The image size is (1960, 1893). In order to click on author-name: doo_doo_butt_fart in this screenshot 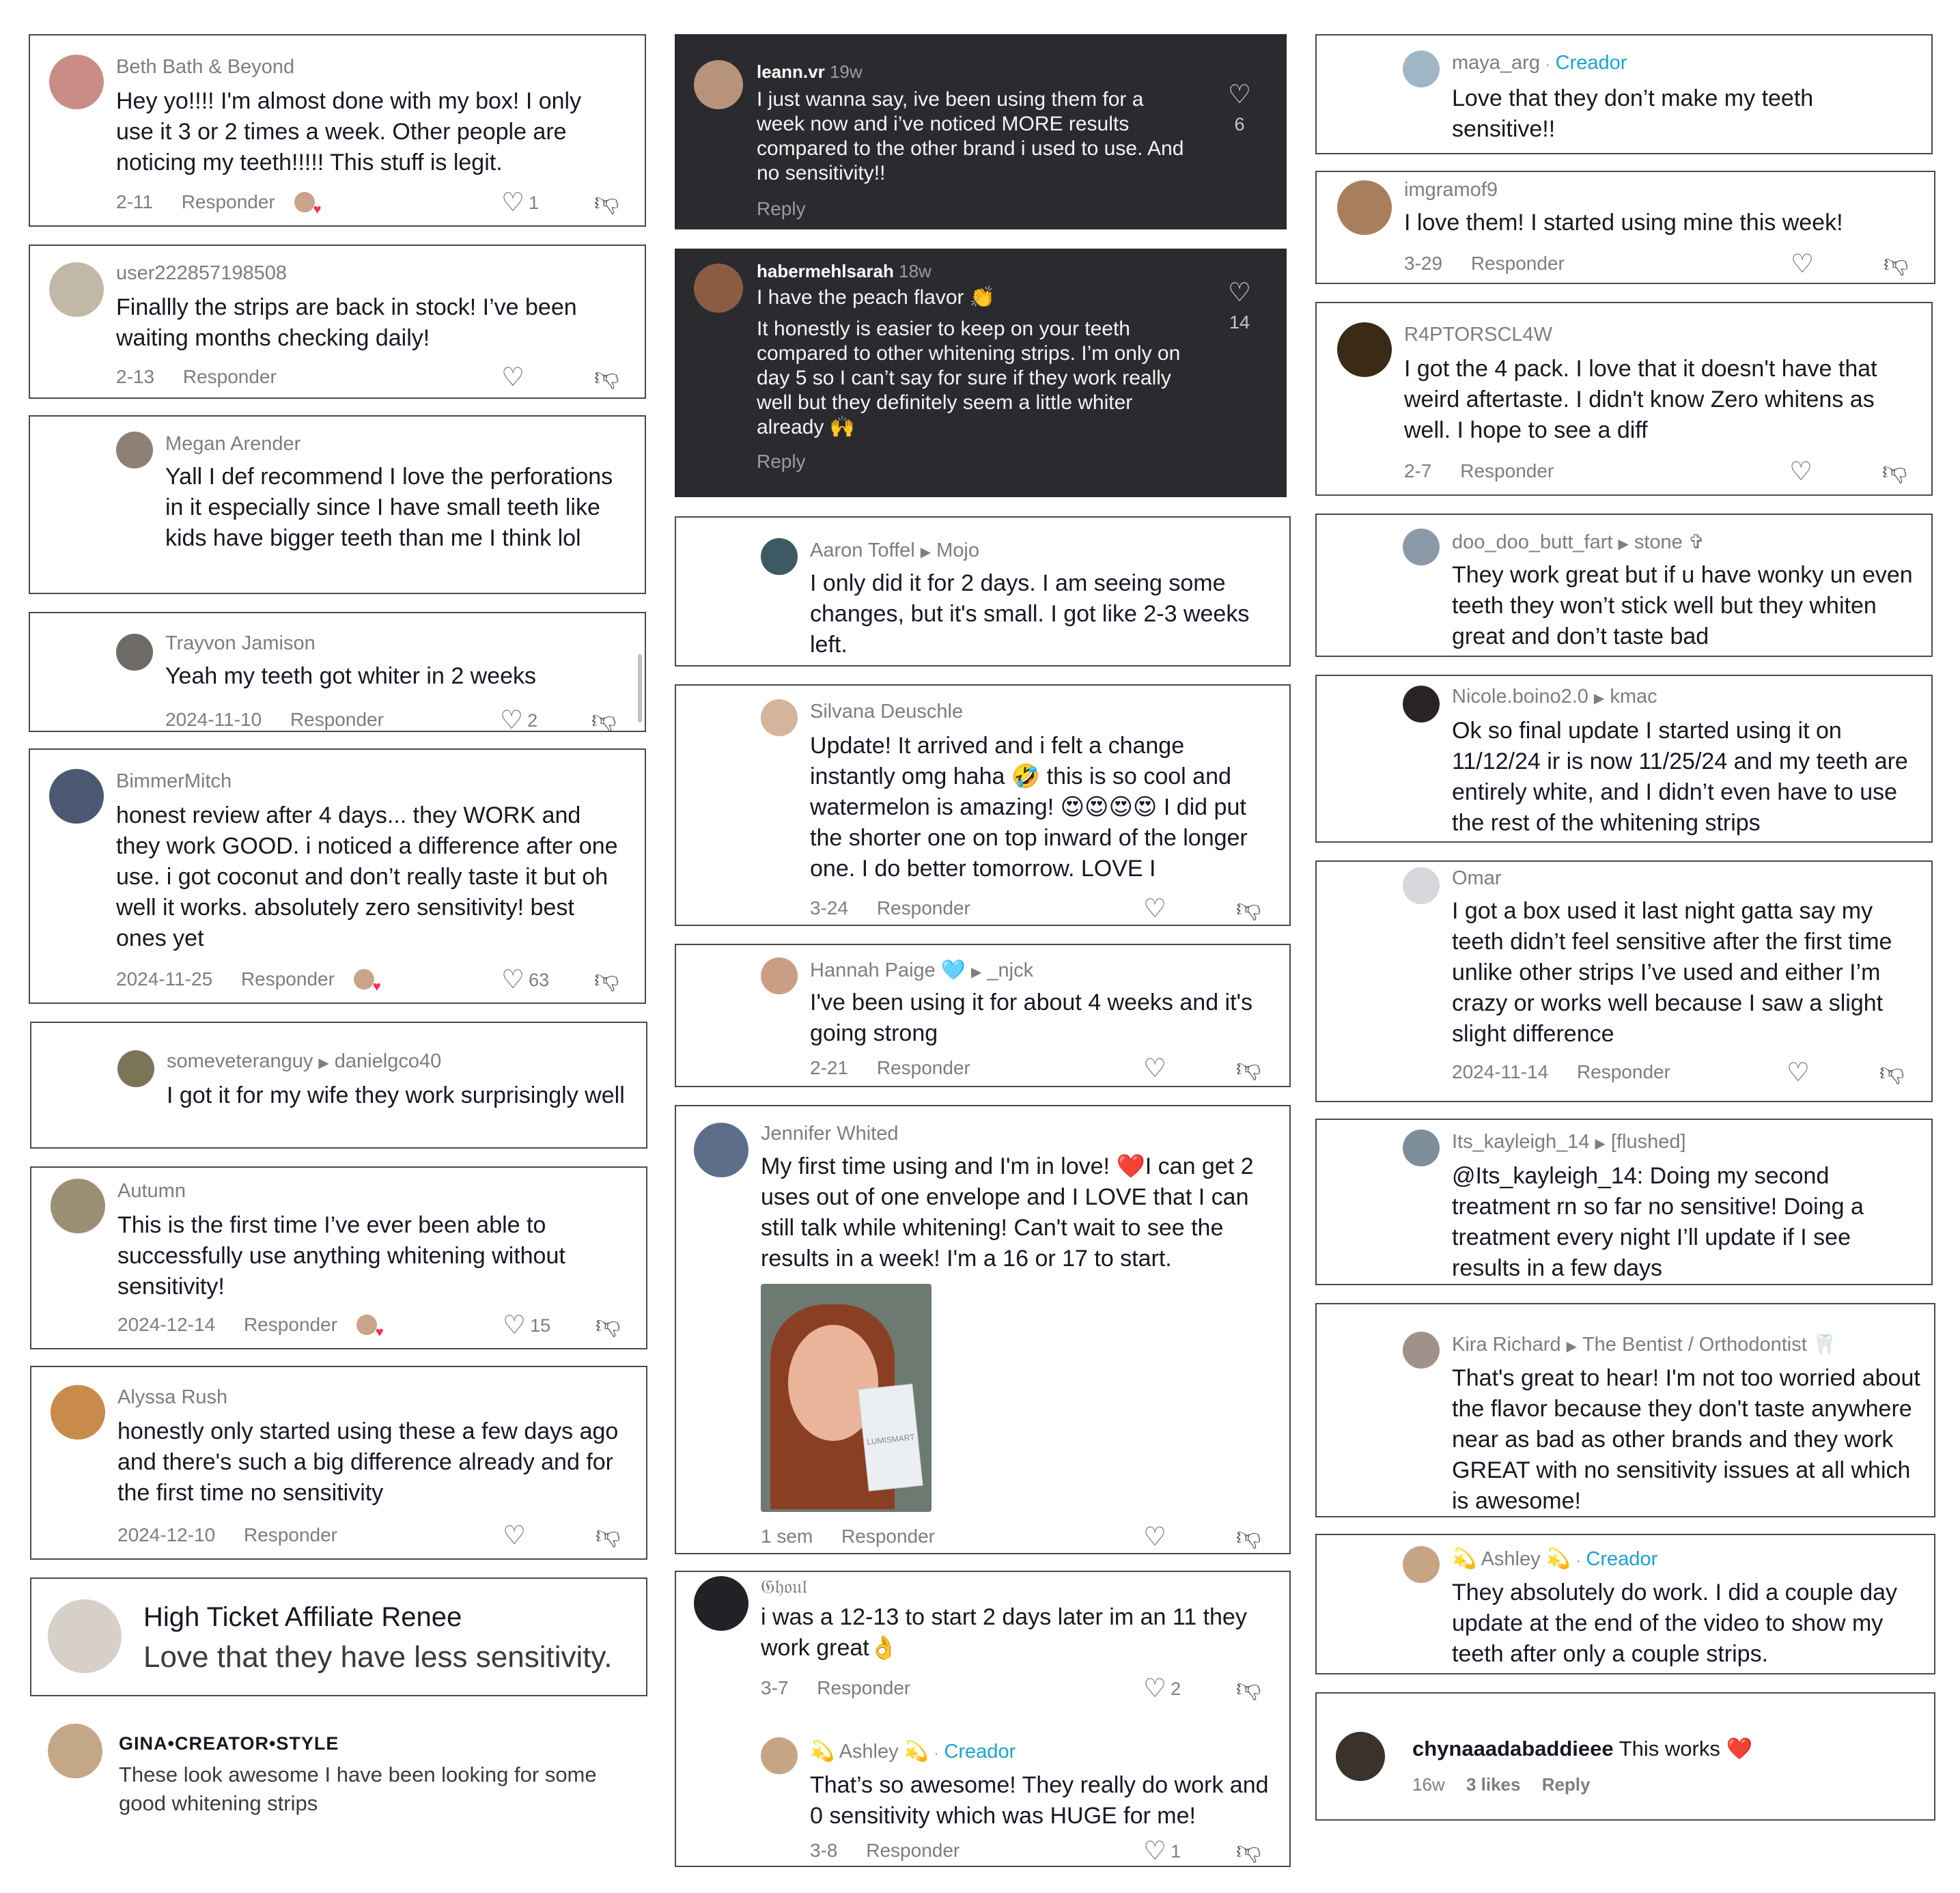, I will do `click(1532, 542)`.